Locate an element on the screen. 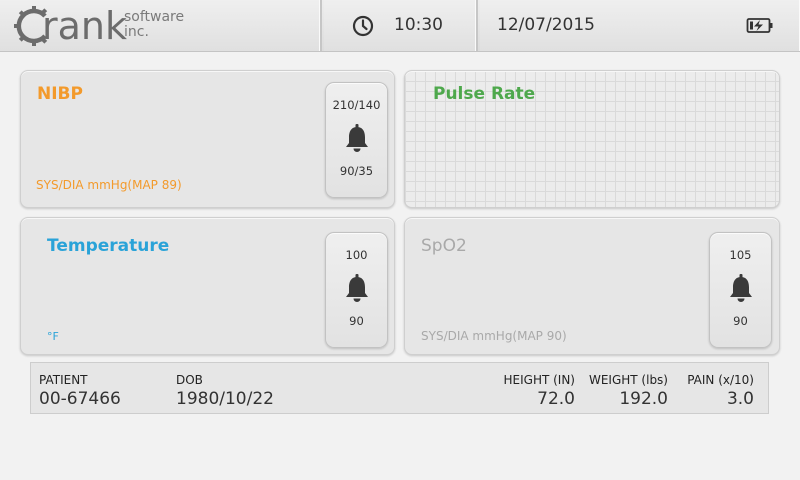 Image resolution: width=800 pixels, height=480 pixels. pulse-rate-title: Pulse Rate is located at coordinates (484, 94).